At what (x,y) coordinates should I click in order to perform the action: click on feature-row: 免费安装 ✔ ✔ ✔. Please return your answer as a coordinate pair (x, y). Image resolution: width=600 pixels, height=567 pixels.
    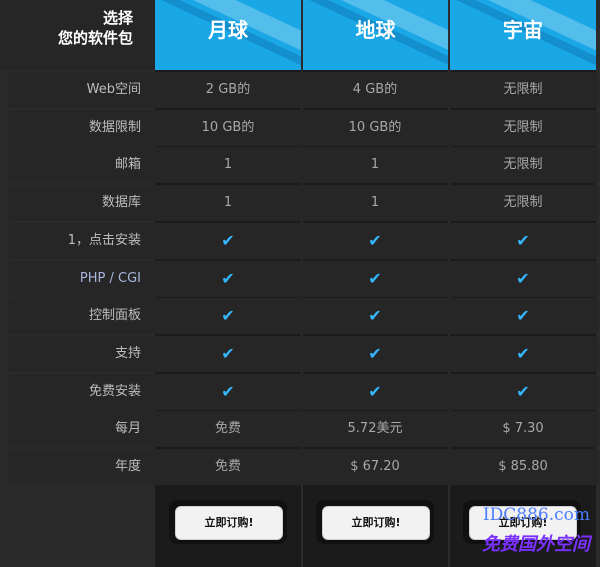
    Looking at the image, I should click on (303, 391).